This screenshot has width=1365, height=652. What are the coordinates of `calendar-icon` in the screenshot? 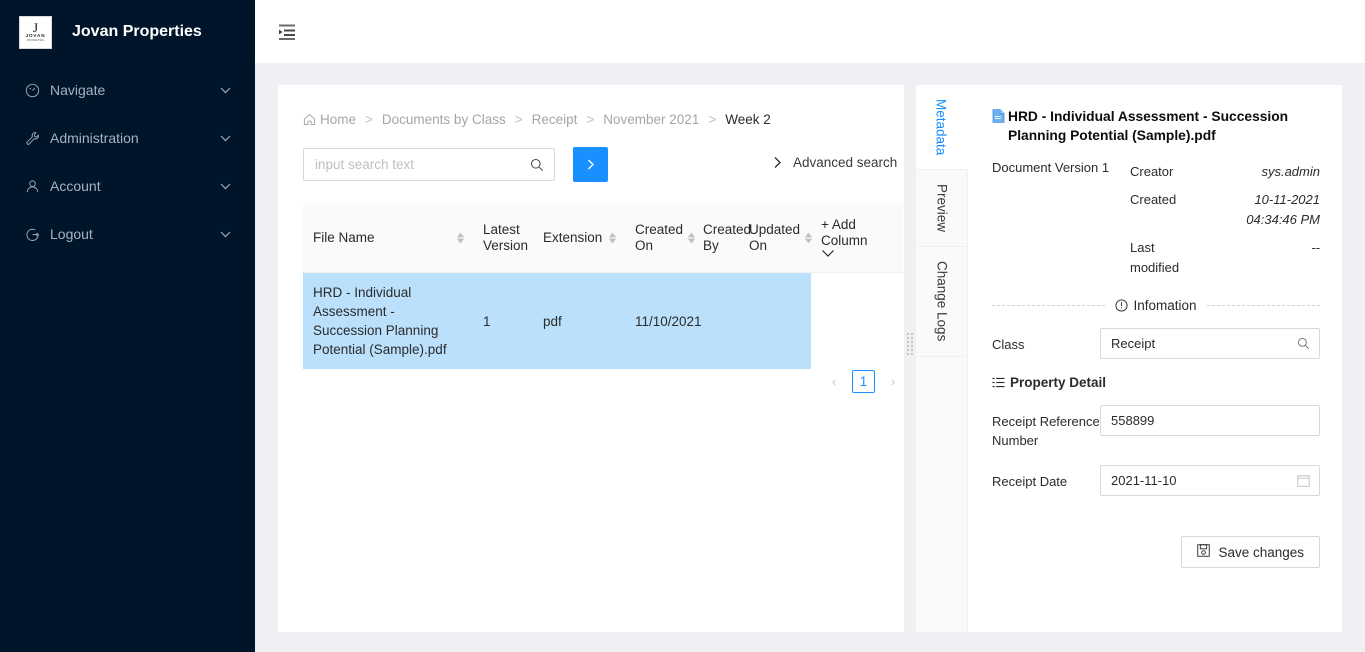 It's located at (1303, 480).